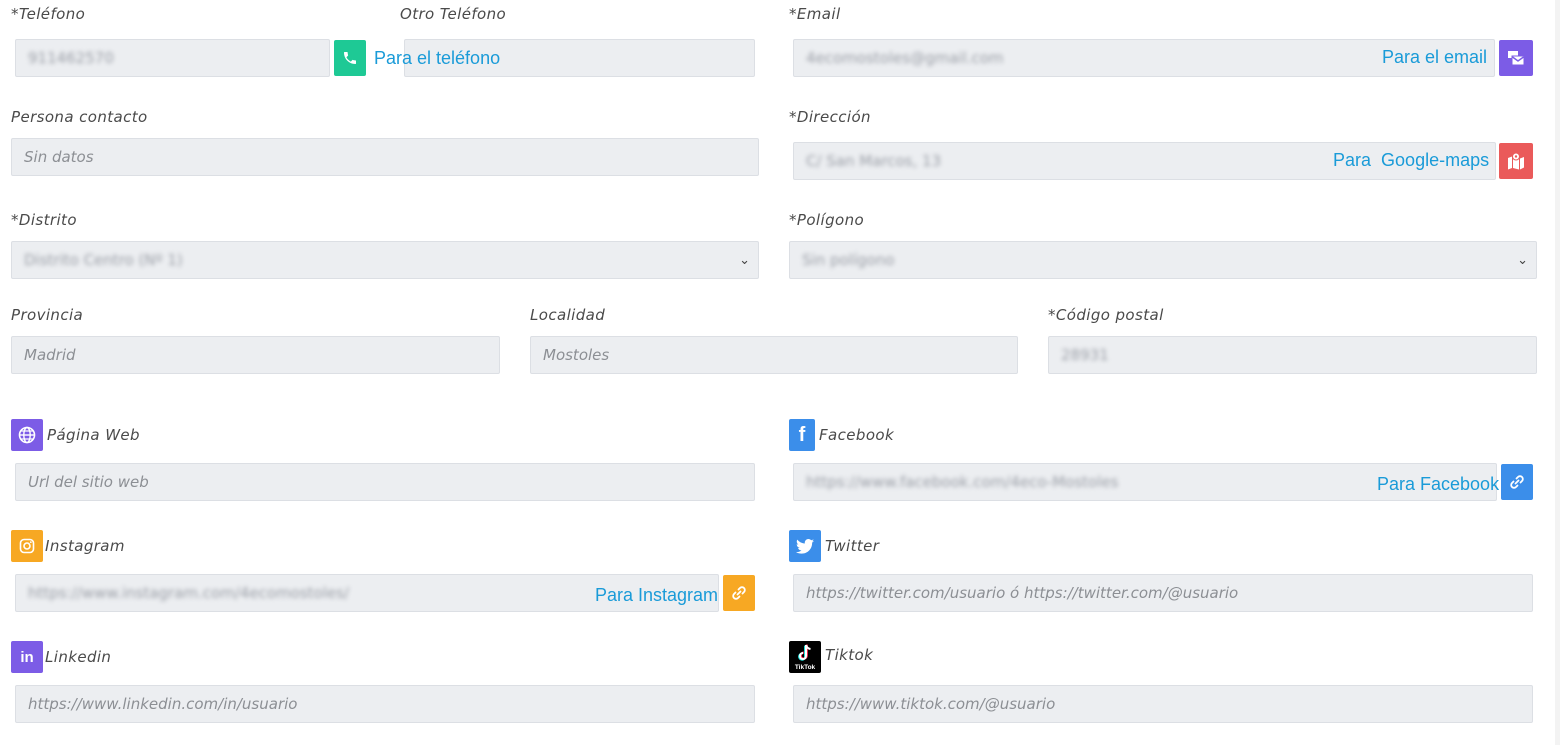 The width and height of the screenshot is (1560, 745). Describe the element at coordinates (805, 546) in the screenshot. I see `twitter-icon` at that location.